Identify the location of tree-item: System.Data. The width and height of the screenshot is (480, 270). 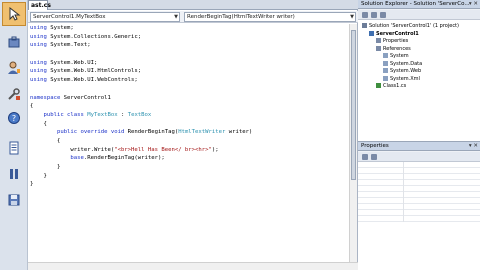
(403, 64).